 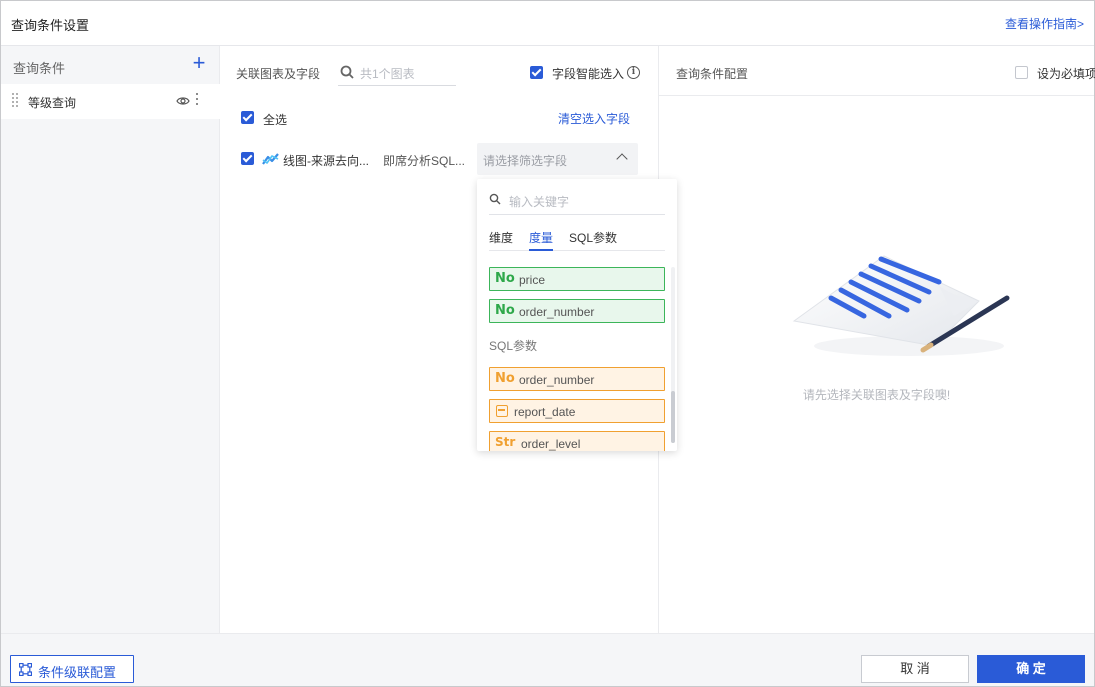 I want to click on chart-search-input: 共1个图表, so click(x=397, y=73).